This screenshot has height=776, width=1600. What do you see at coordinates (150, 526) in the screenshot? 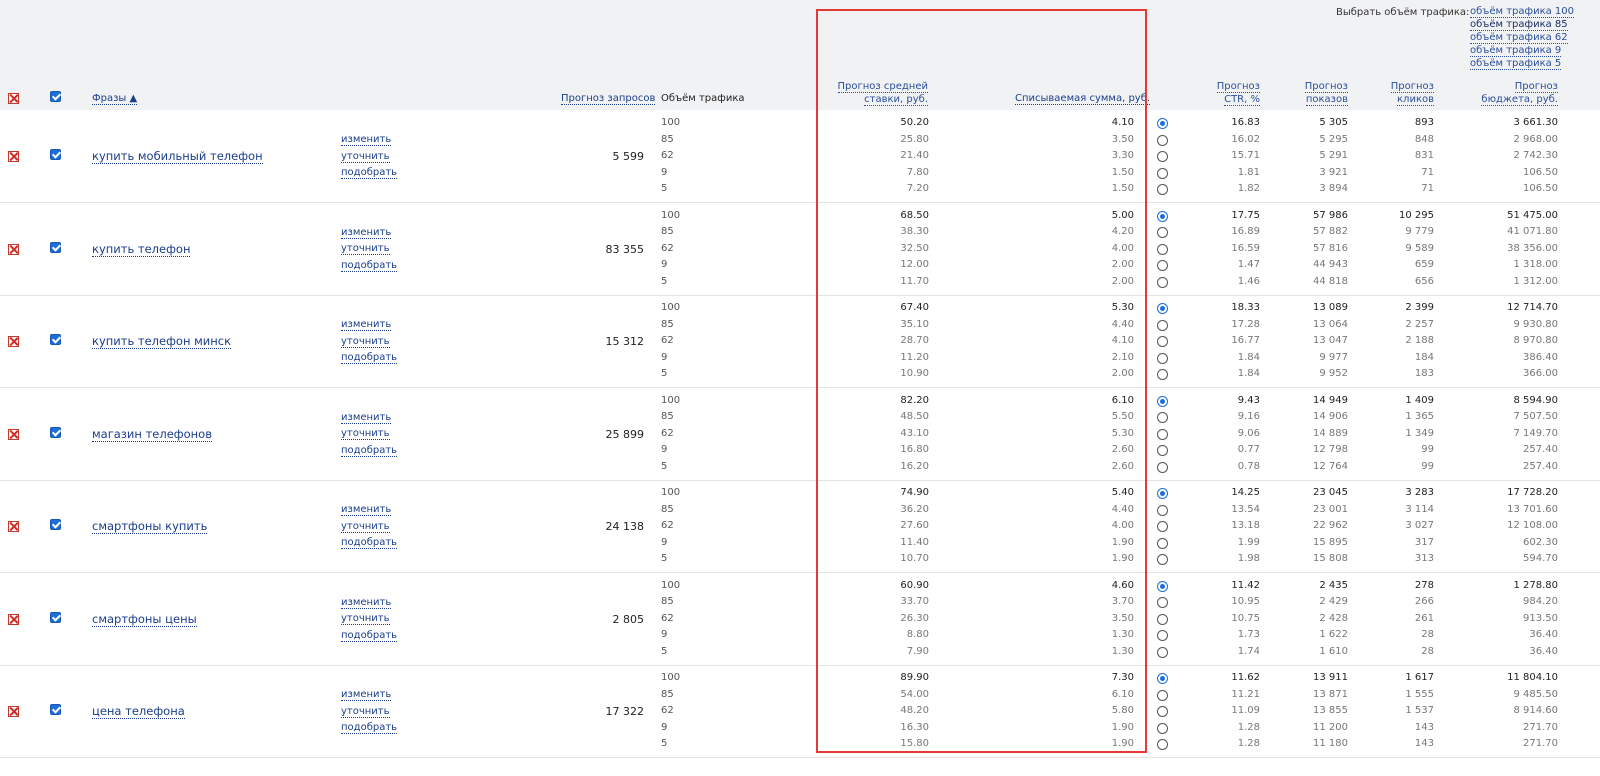
I see `phrase-link: смартфоны купить` at bounding box center [150, 526].